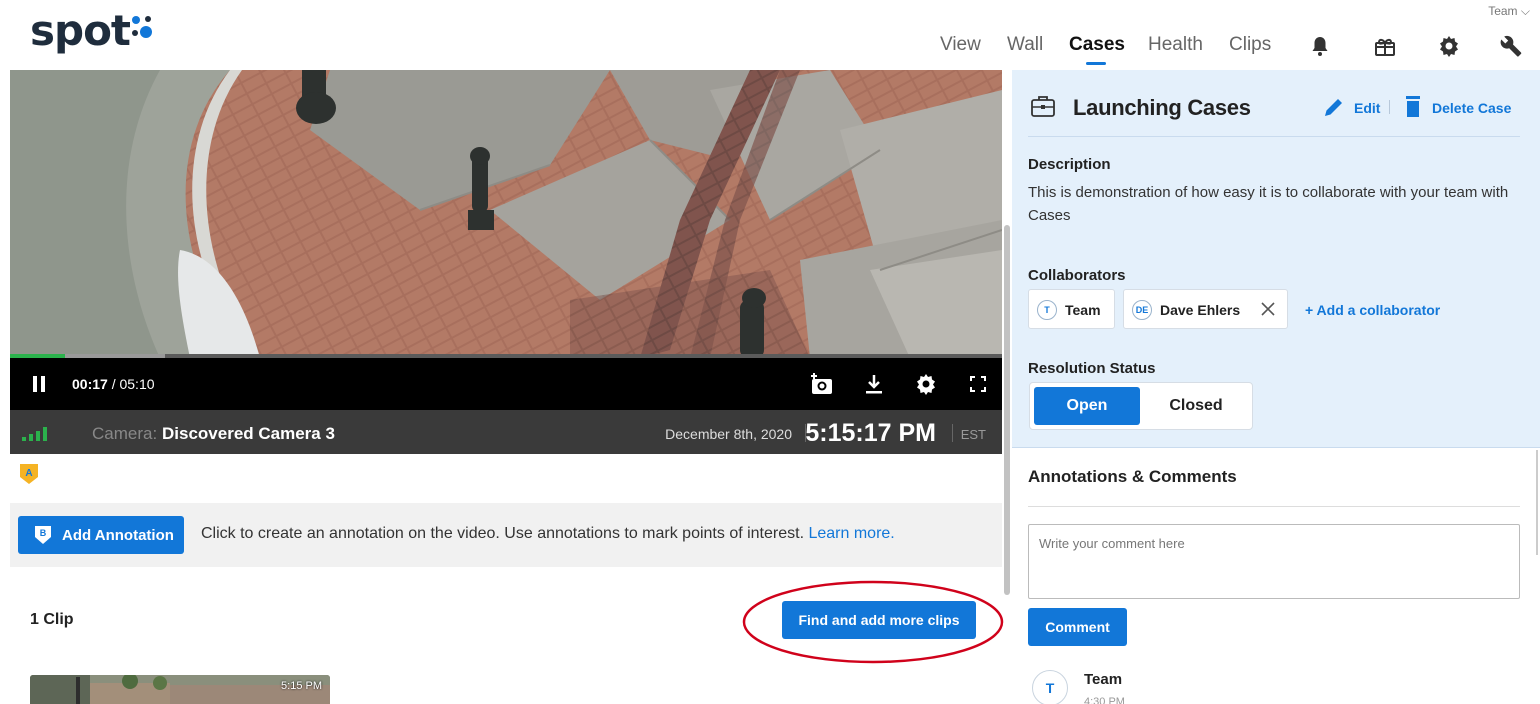 The width and height of the screenshot is (1540, 704). I want to click on collaborator-name: Dave Ehlers, so click(1200, 310).